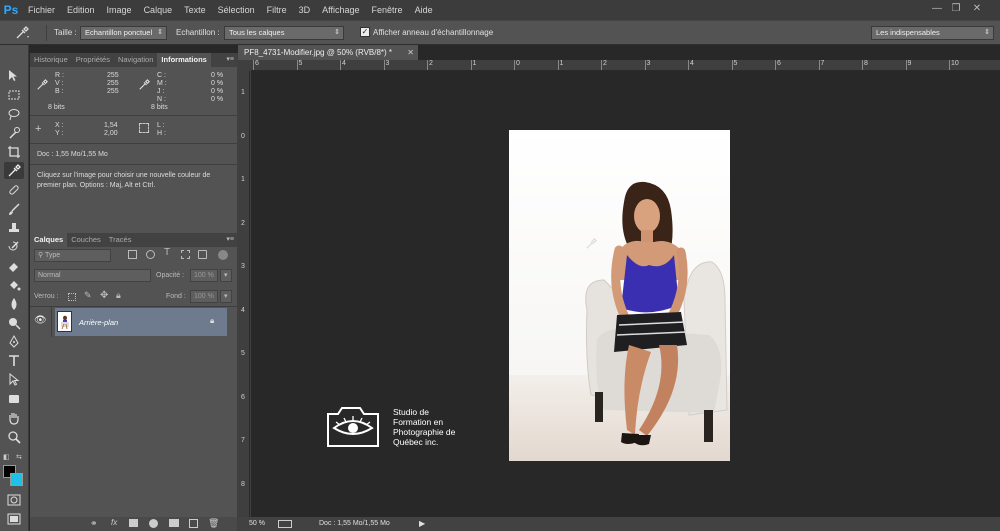 The height and width of the screenshot is (531, 1000). Describe the element at coordinates (14, 227) in the screenshot. I see `clone-stamp-tool-icon` at that location.